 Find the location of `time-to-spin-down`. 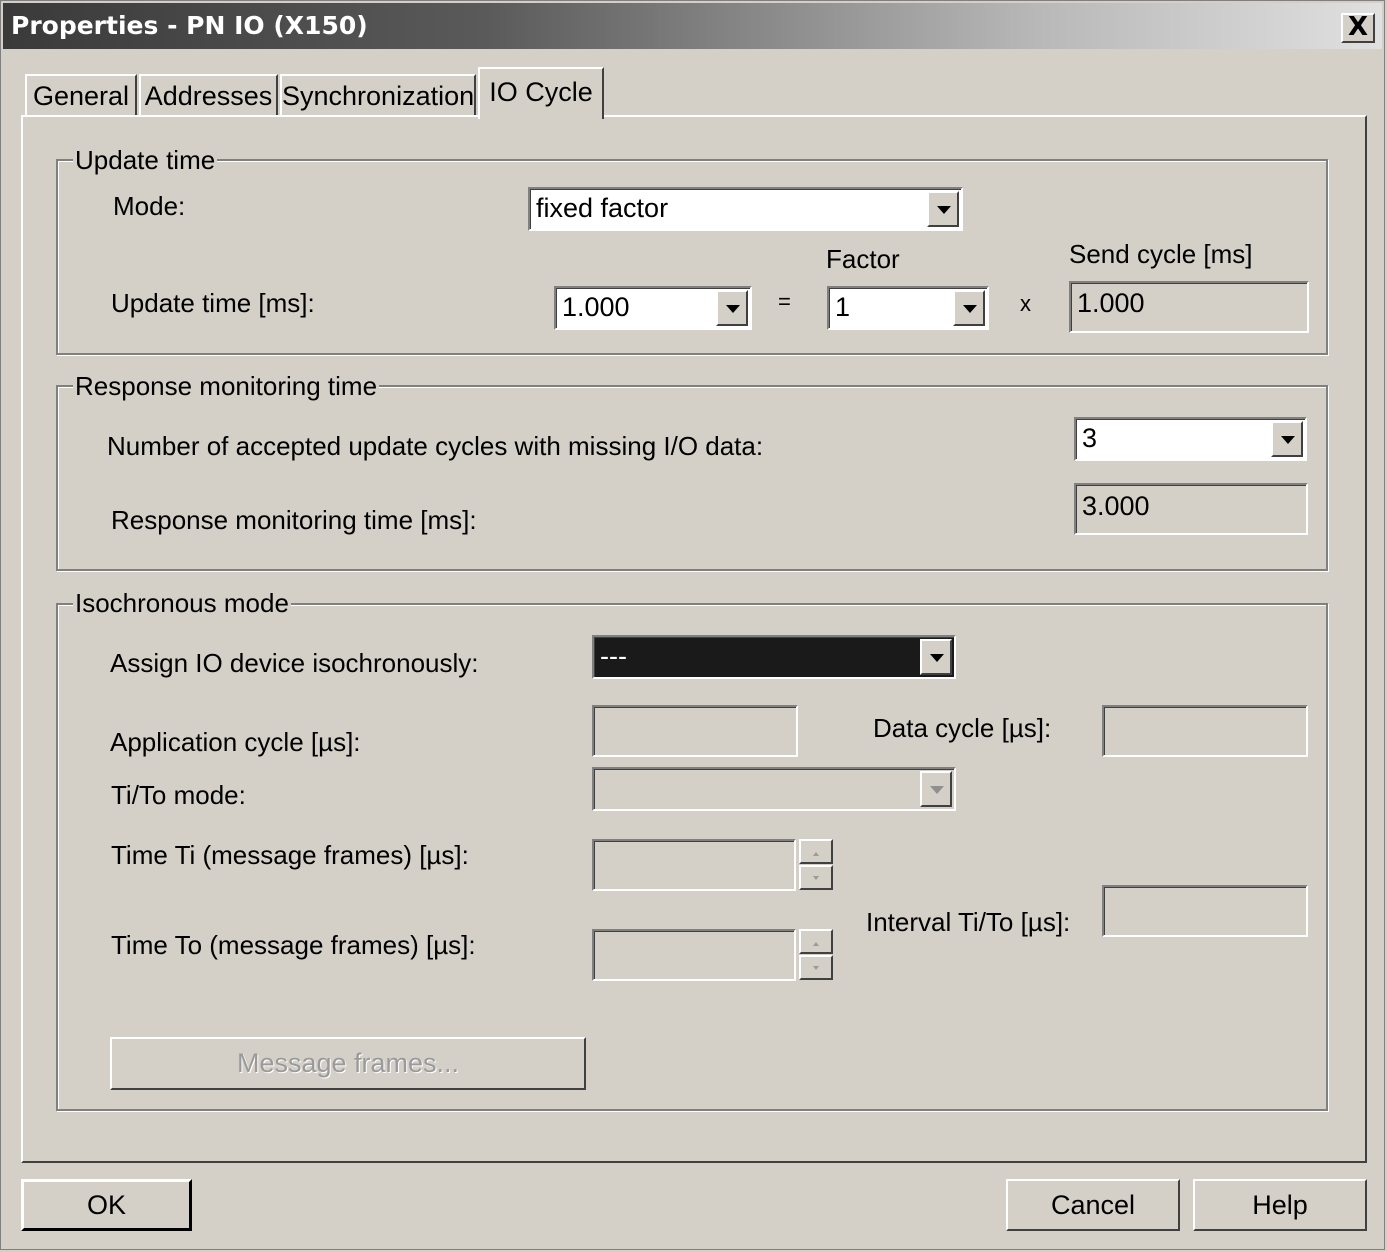

time-to-spin-down is located at coordinates (816, 967).